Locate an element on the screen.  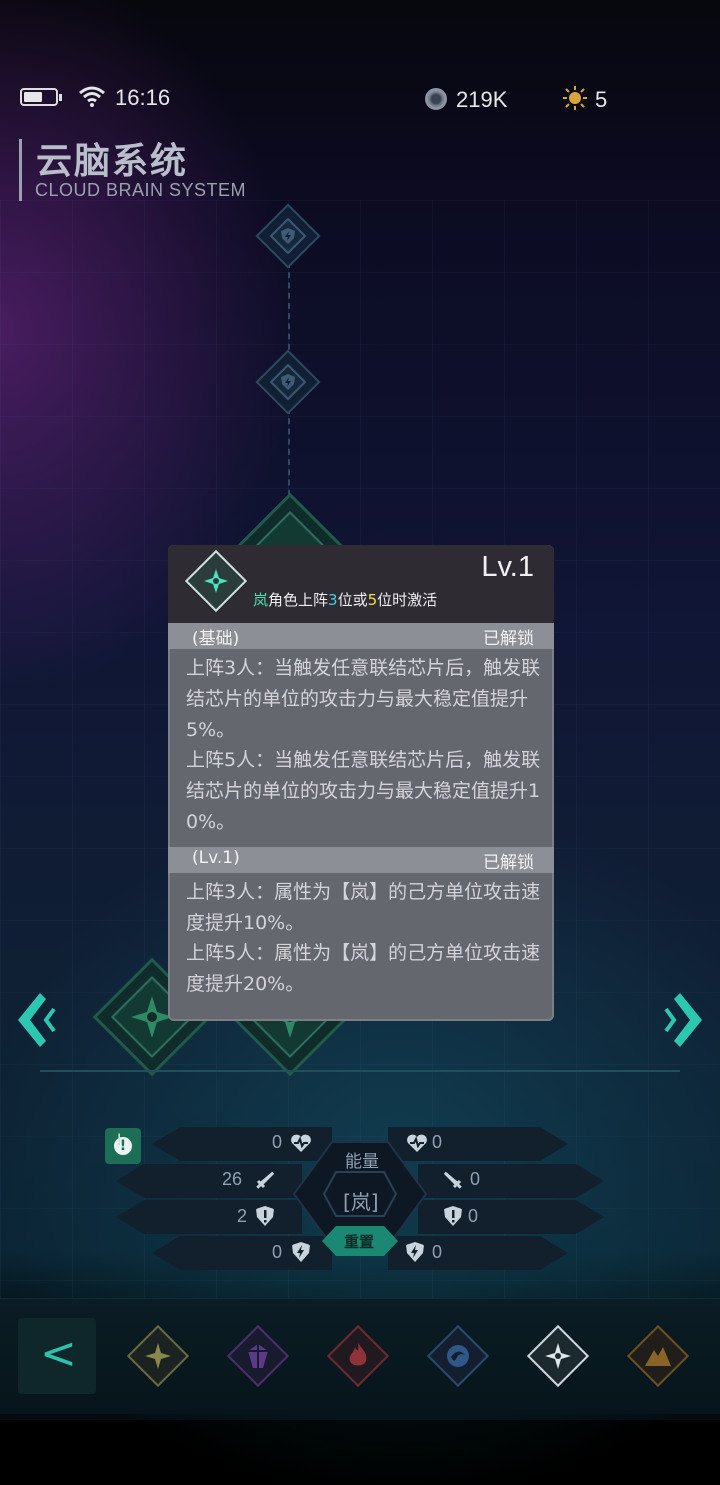
sparkle-icon is located at coordinates (158, 1356).